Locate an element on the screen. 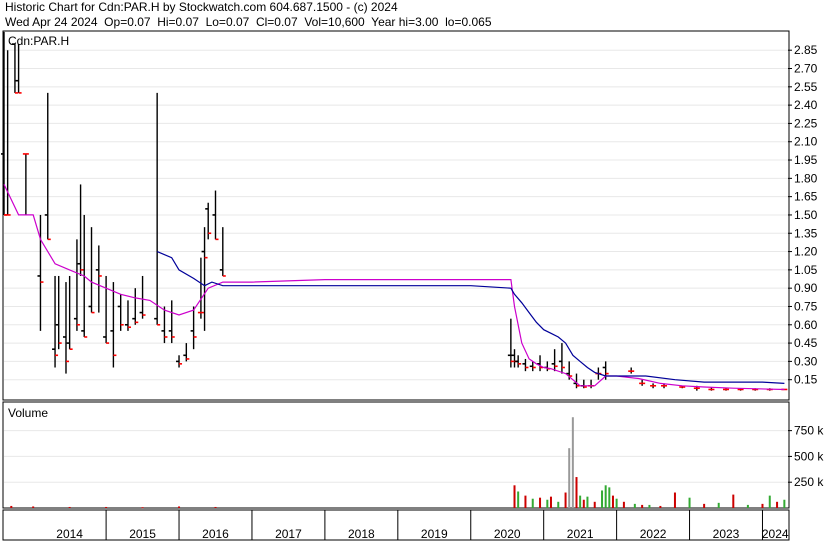 The image size is (830, 543). price-tick-label: 2.85 is located at coordinates (806, 50).